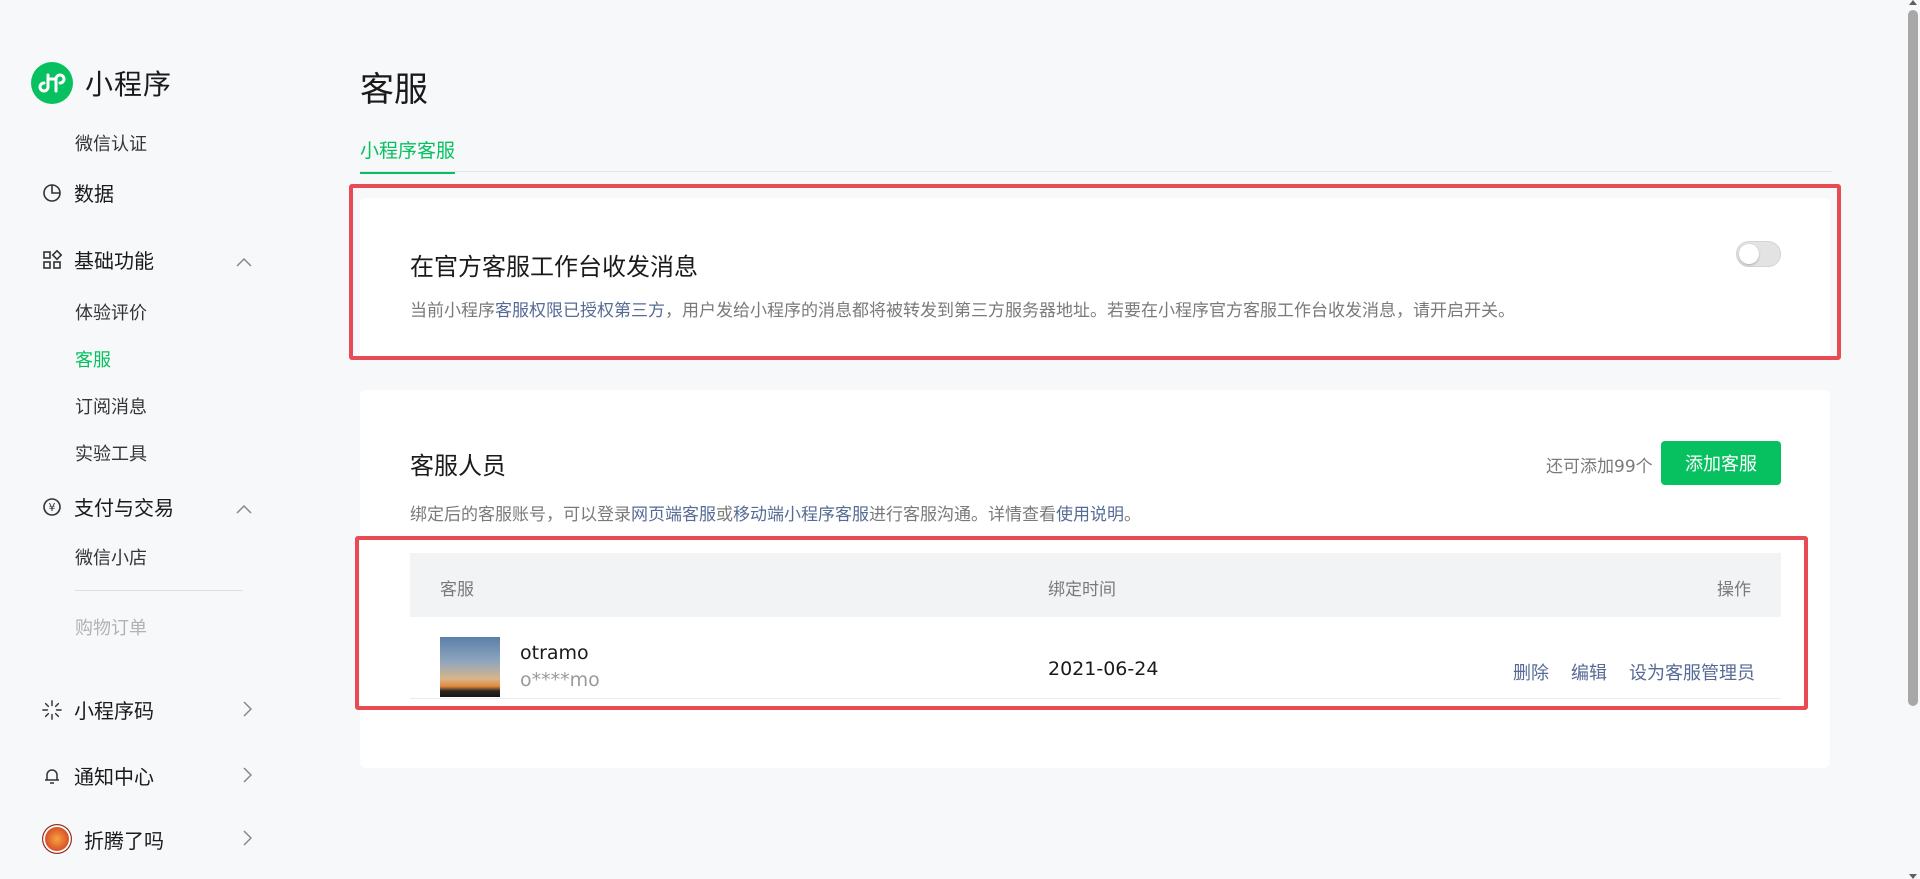 This screenshot has height=879, width=1920. What do you see at coordinates (114, 261) in the screenshot?
I see `sidebar-item-label: 基础功能` at bounding box center [114, 261].